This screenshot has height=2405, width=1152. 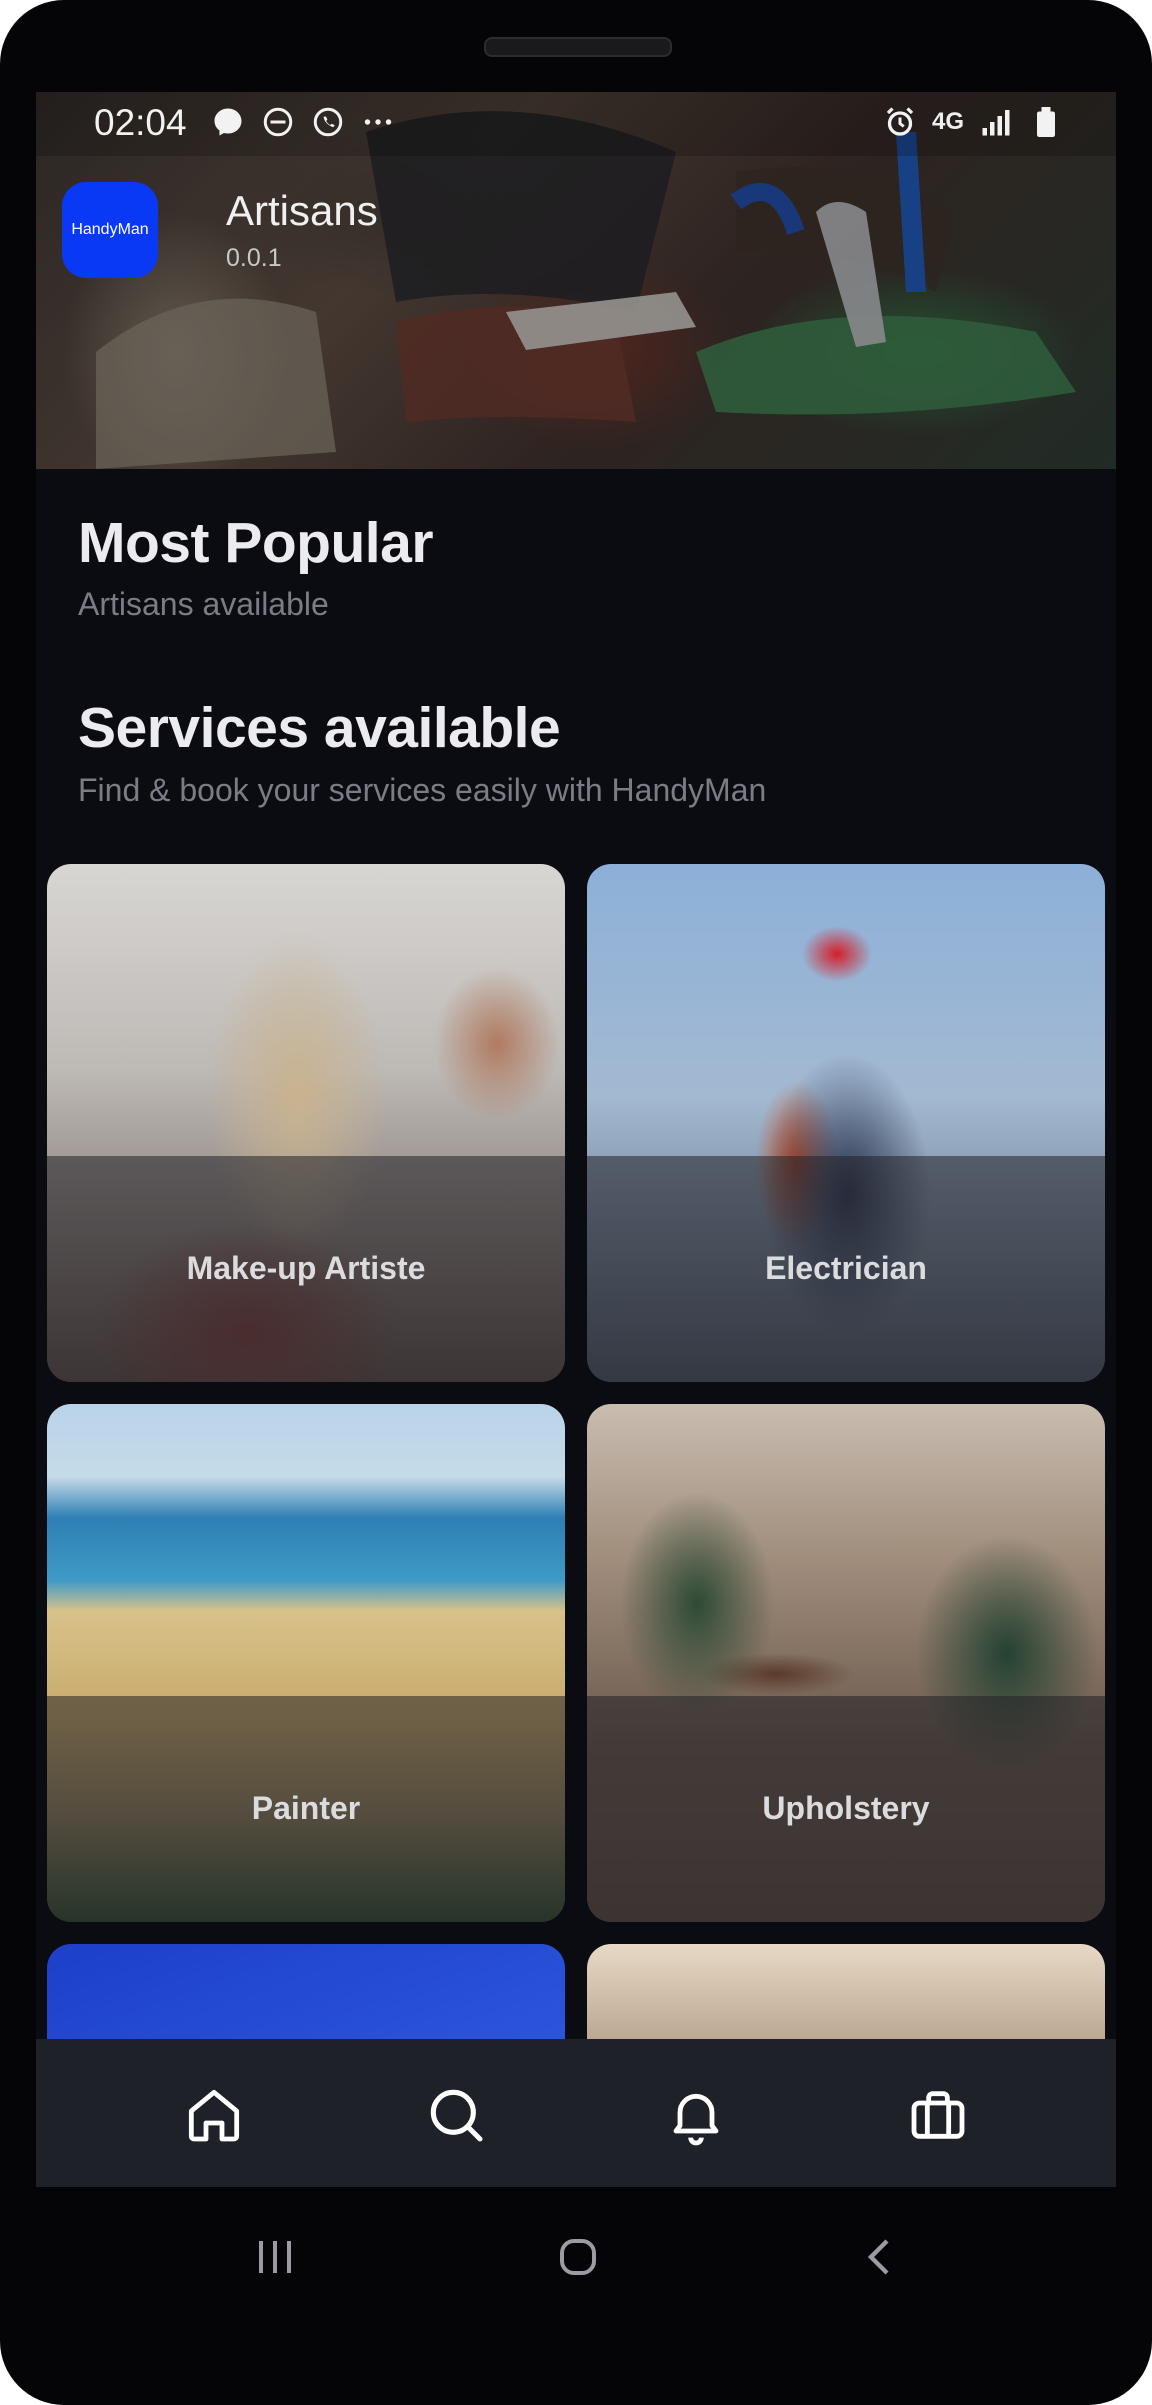 I want to click on services-title: Services available, so click(x=319, y=728).